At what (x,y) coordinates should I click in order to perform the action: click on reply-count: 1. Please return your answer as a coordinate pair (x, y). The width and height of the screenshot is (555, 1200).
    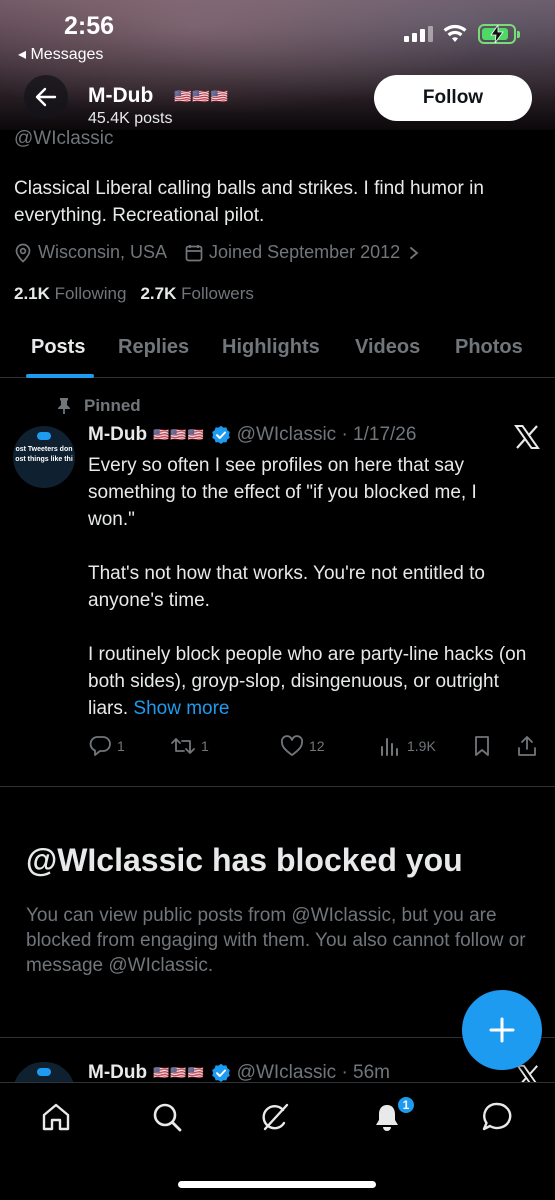
    Looking at the image, I should click on (121, 746).